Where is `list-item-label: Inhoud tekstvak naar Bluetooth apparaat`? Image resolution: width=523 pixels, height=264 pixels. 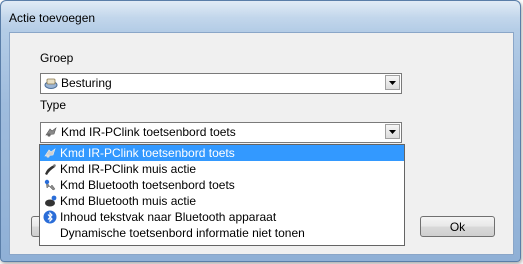 list-item-label: Inhoud tekstvak naar Bluetooth apparaat is located at coordinates (168, 217).